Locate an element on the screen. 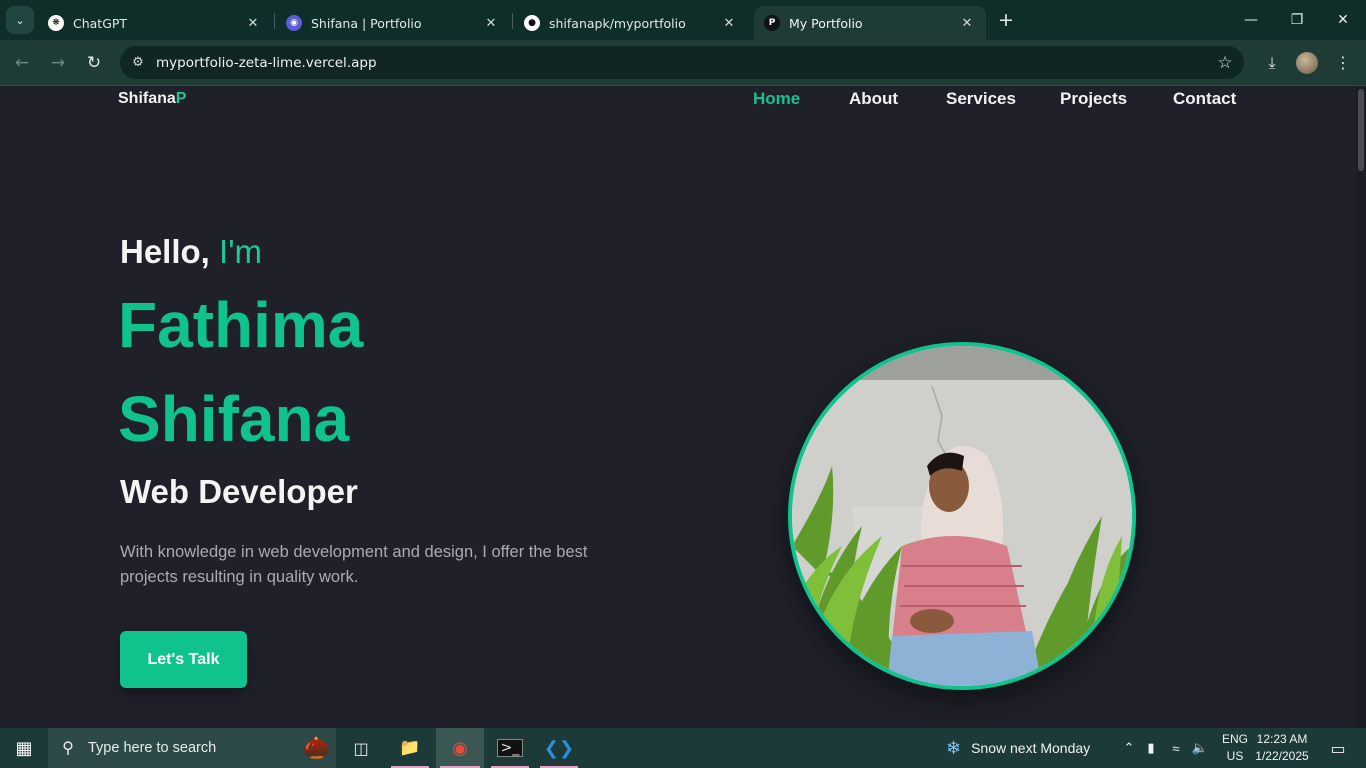 The height and width of the screenshot is (768, 1366). hero-greeting: Hello, I'm is located at coordinates (191, 252).